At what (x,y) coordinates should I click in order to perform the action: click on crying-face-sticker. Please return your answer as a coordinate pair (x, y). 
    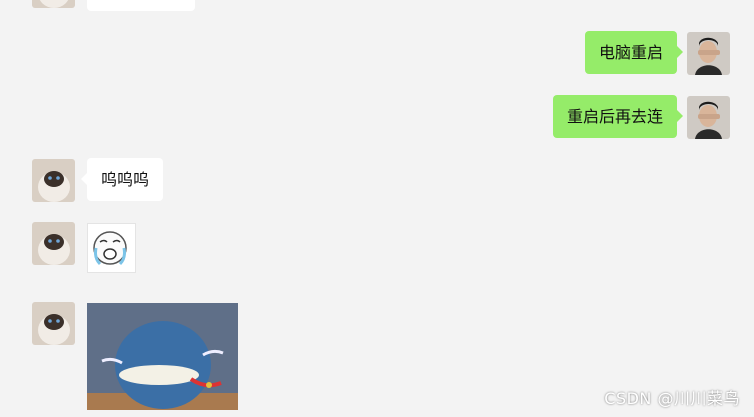
    Looking at the image, I should click on (111, 248).